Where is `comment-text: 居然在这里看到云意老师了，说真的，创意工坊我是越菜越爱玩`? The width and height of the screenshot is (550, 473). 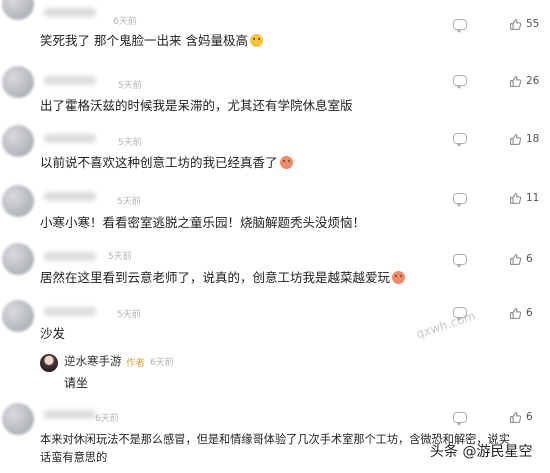 comment-text: 居然在这里看到云意老师了，说真的，创意工坊我是越菜越爱玩 is located at coordinates (223, 276).